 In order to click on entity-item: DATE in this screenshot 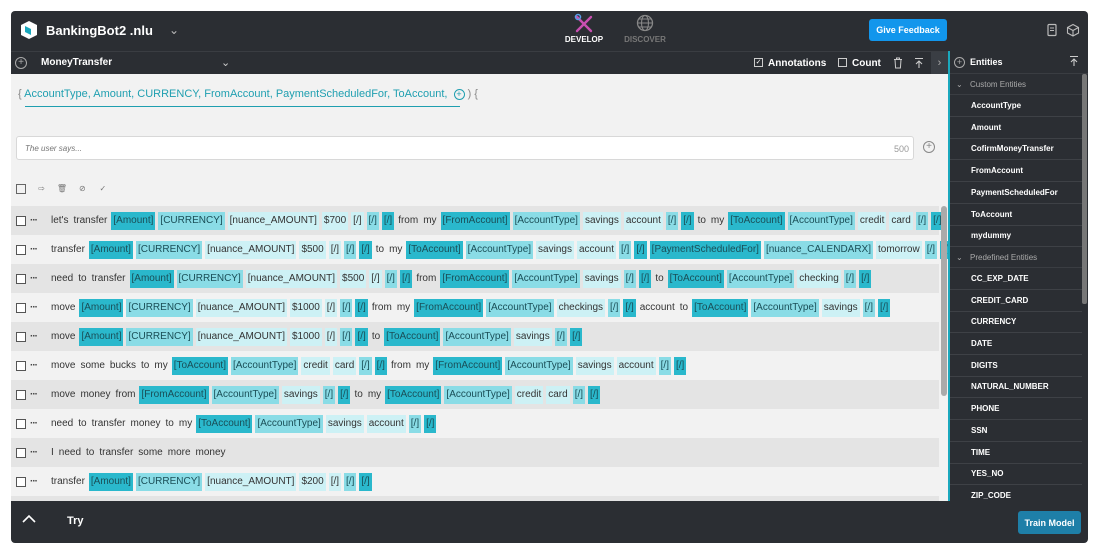, I will do `click(1016, 344)`.